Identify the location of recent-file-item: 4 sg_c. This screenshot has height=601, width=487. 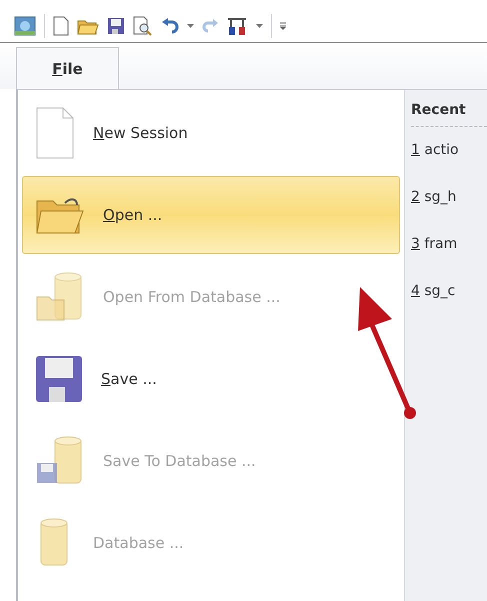
(449, 291).